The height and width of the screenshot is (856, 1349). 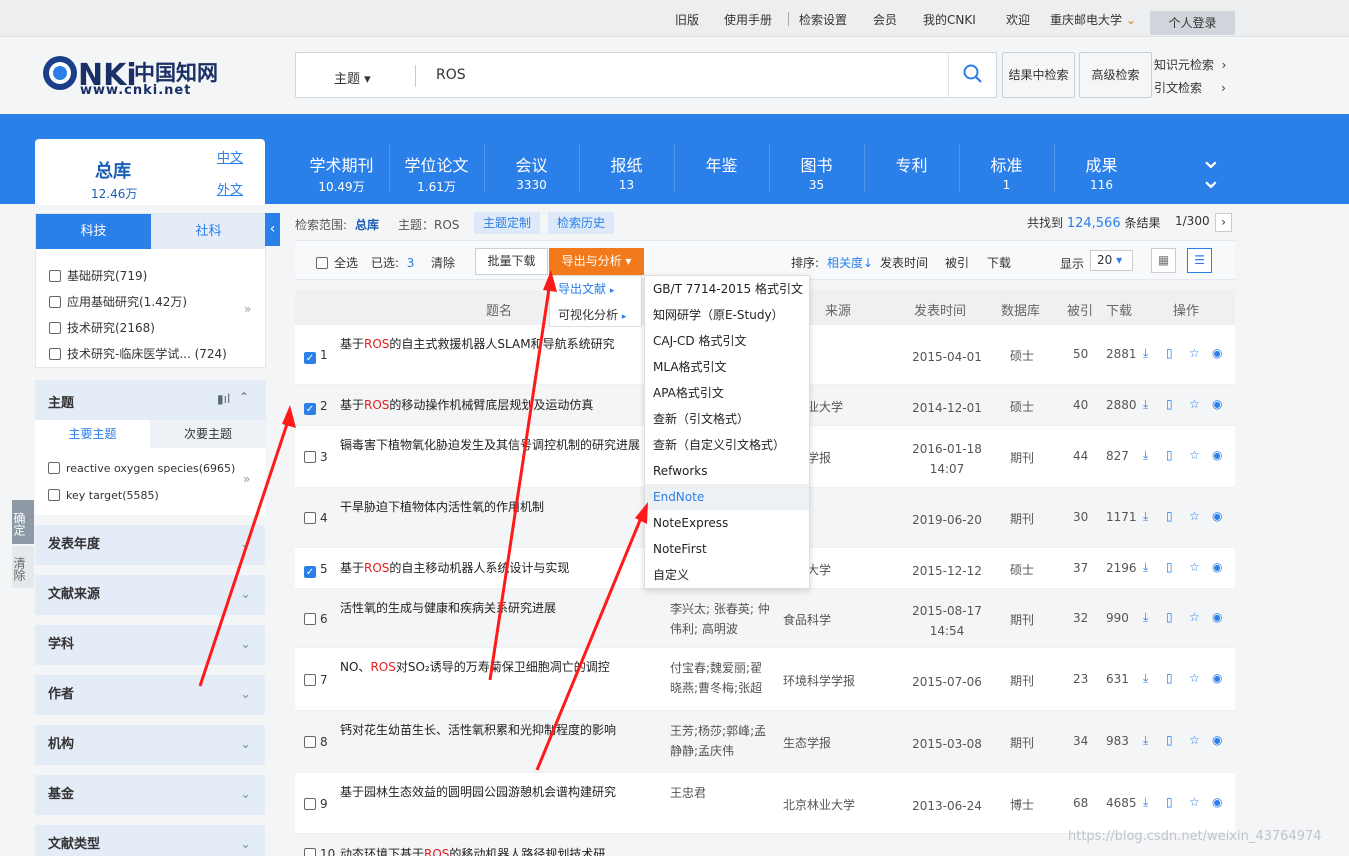 I want to click on row-title-link: 基于ROS的移动操作机械臂底层规划及运动仿真, so click(x=500, y=405).